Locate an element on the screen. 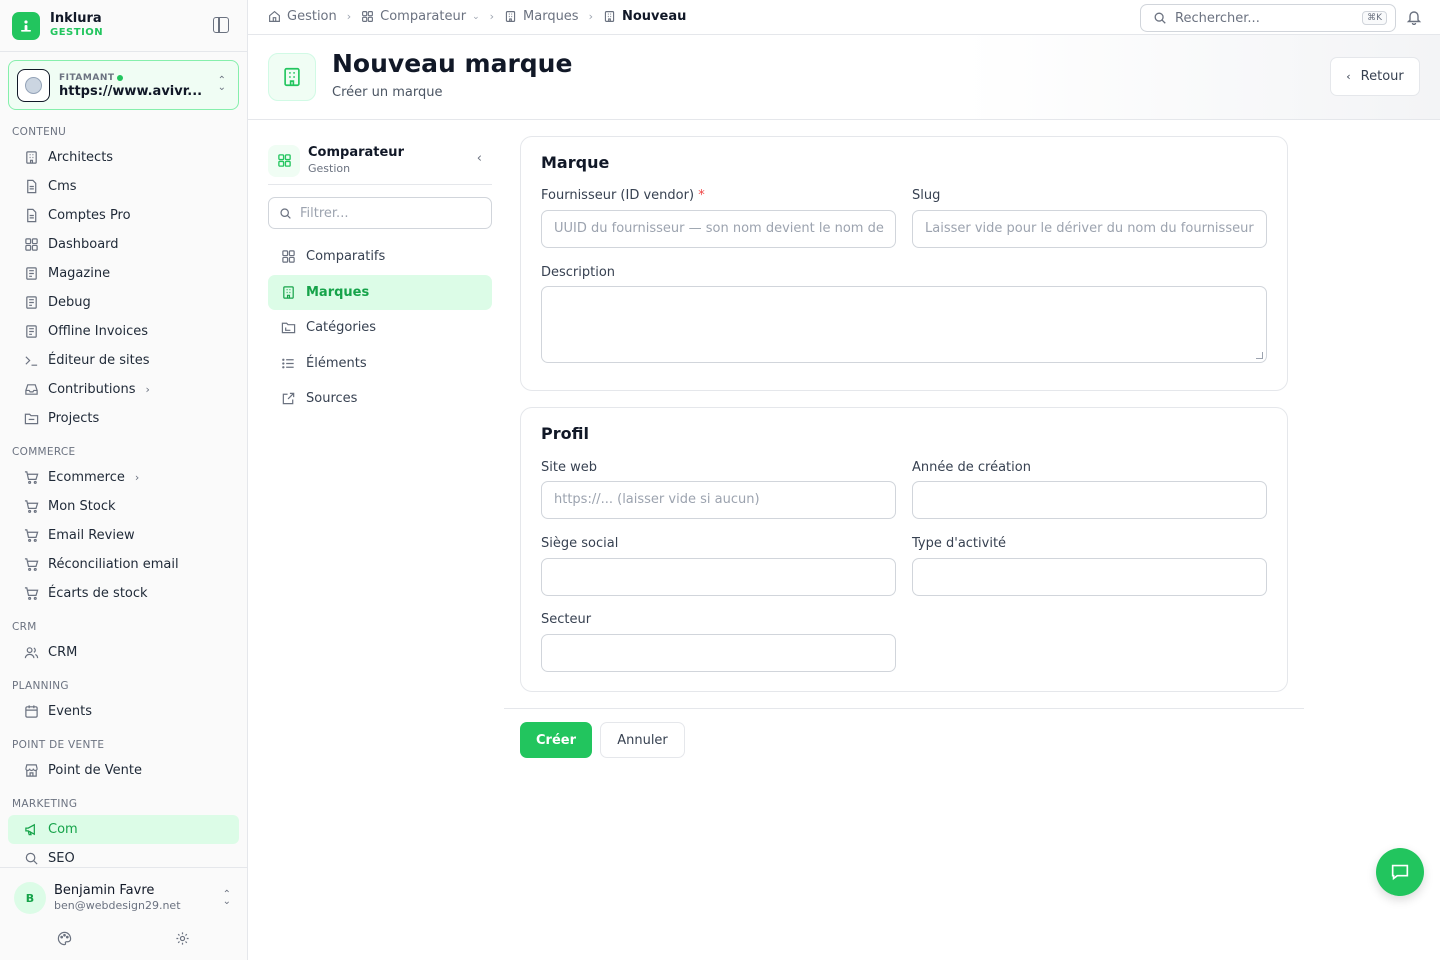 Image resolution: width=1440 pixels, height=960 pixels. sidebar-item-contributions: Contributions › is located at coordinates (123, 389).